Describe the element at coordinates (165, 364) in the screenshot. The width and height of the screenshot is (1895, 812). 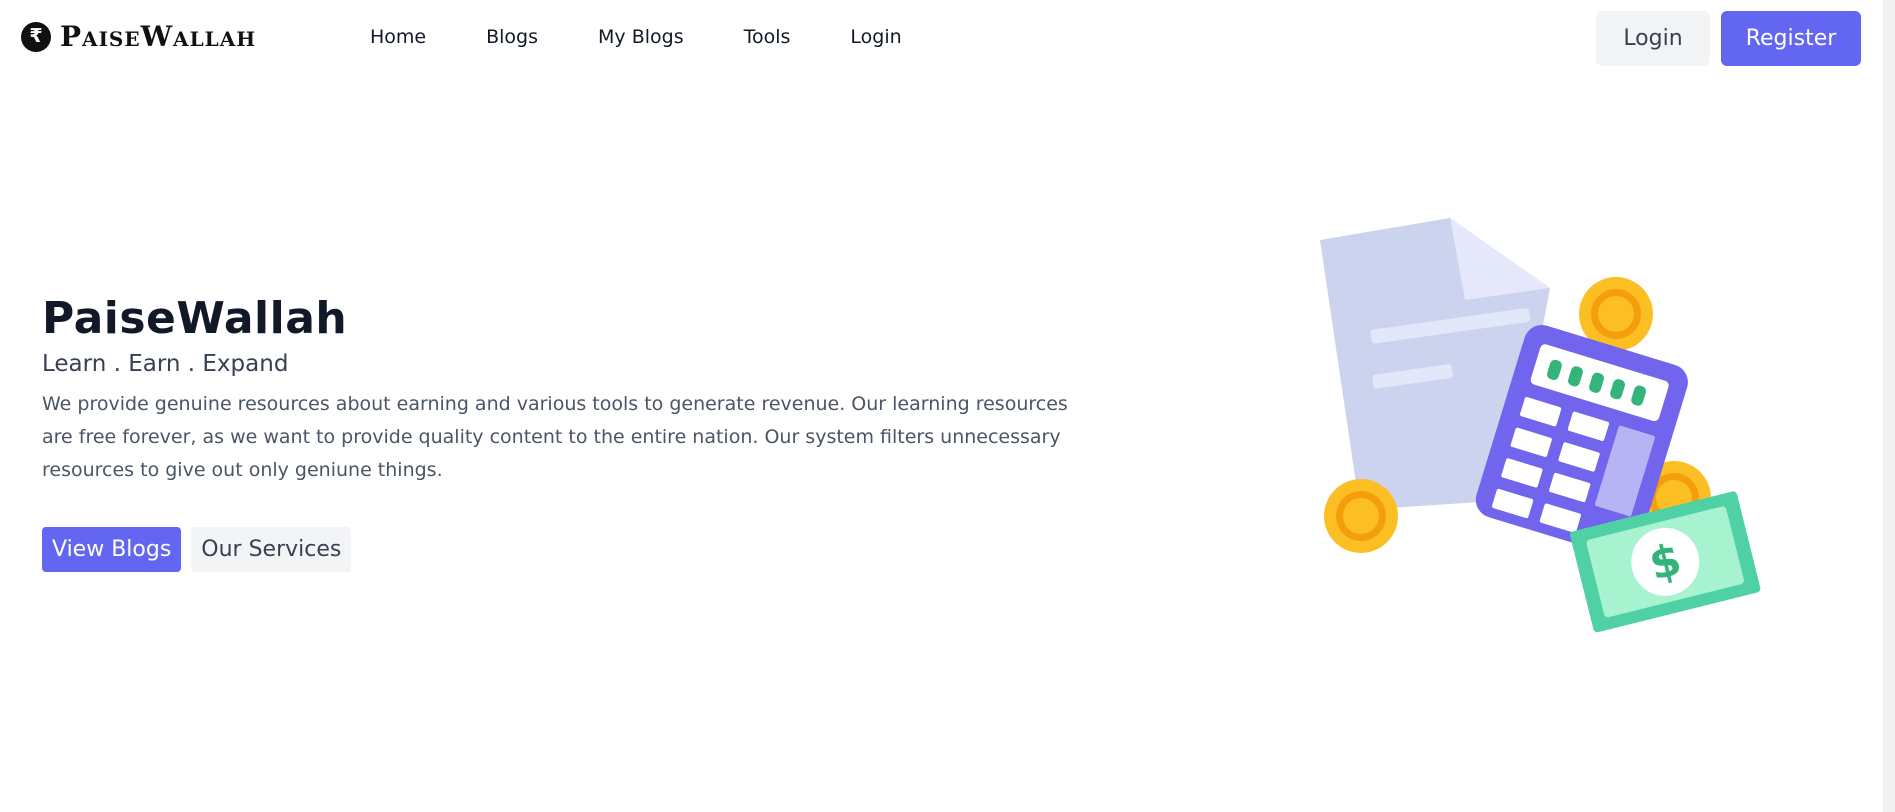
I see `hero-subtitle: Learn . Earn . Expand` at that location.